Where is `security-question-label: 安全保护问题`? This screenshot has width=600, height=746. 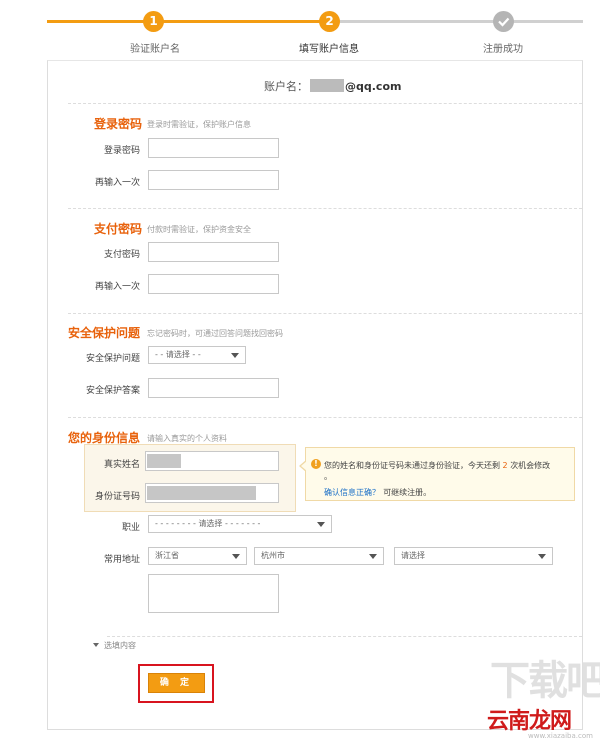
security-question-label: 安全保护问题 is located at coordinates (112, 359).